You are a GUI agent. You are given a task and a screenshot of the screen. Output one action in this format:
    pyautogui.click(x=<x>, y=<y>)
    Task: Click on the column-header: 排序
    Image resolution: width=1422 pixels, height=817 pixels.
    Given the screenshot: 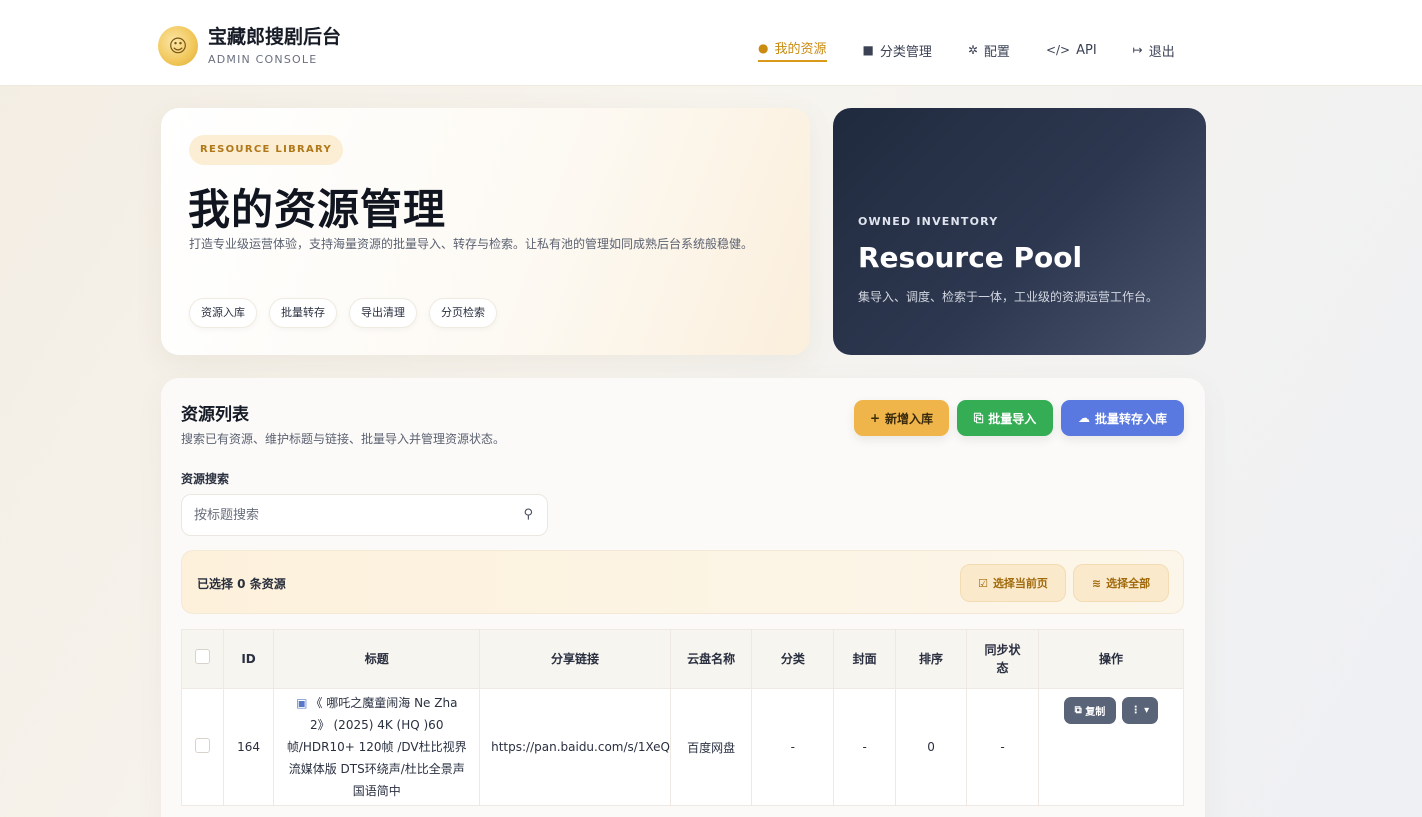 What is the action you would take?
    pyautogui.click(x=931, y=659)
    